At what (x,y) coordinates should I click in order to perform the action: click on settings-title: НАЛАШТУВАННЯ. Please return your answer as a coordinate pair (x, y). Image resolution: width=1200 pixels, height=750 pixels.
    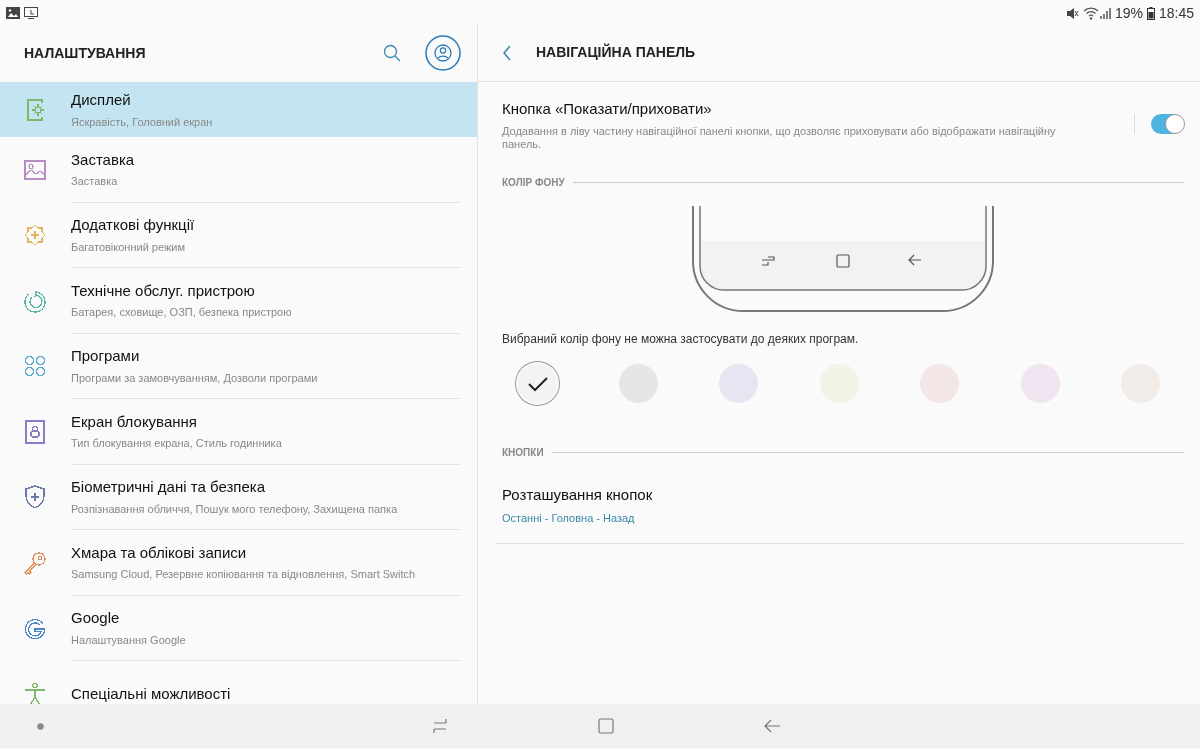
    Looking at the image, I should click on (85, 53).